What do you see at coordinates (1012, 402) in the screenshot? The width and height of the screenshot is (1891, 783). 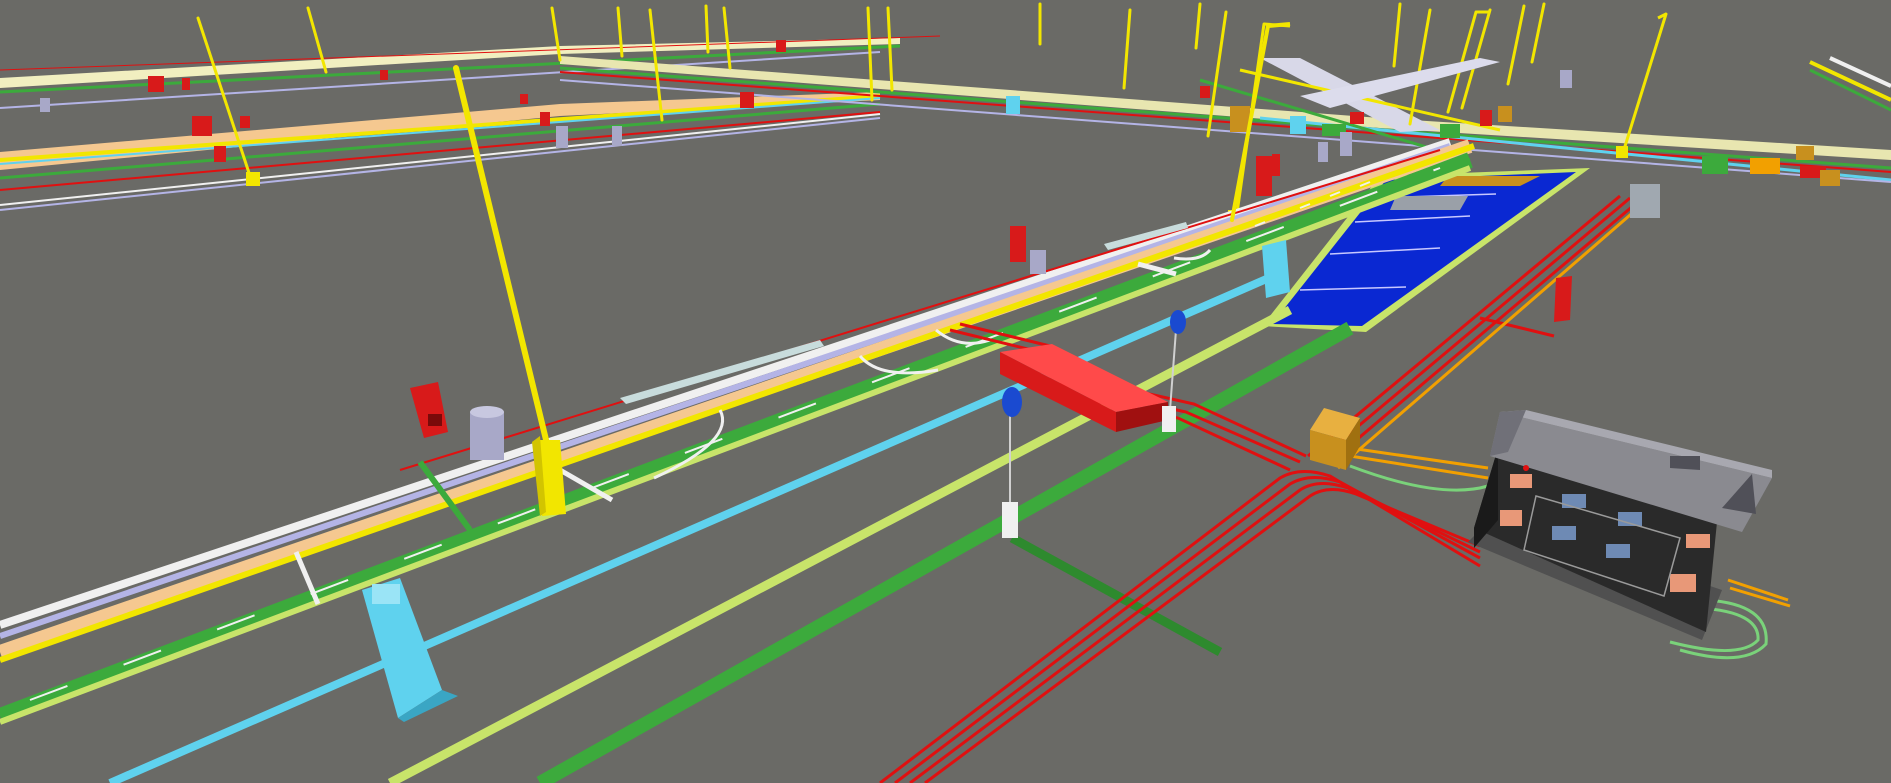 I see `no-parking-sign` at bounding box center [1012, 402].